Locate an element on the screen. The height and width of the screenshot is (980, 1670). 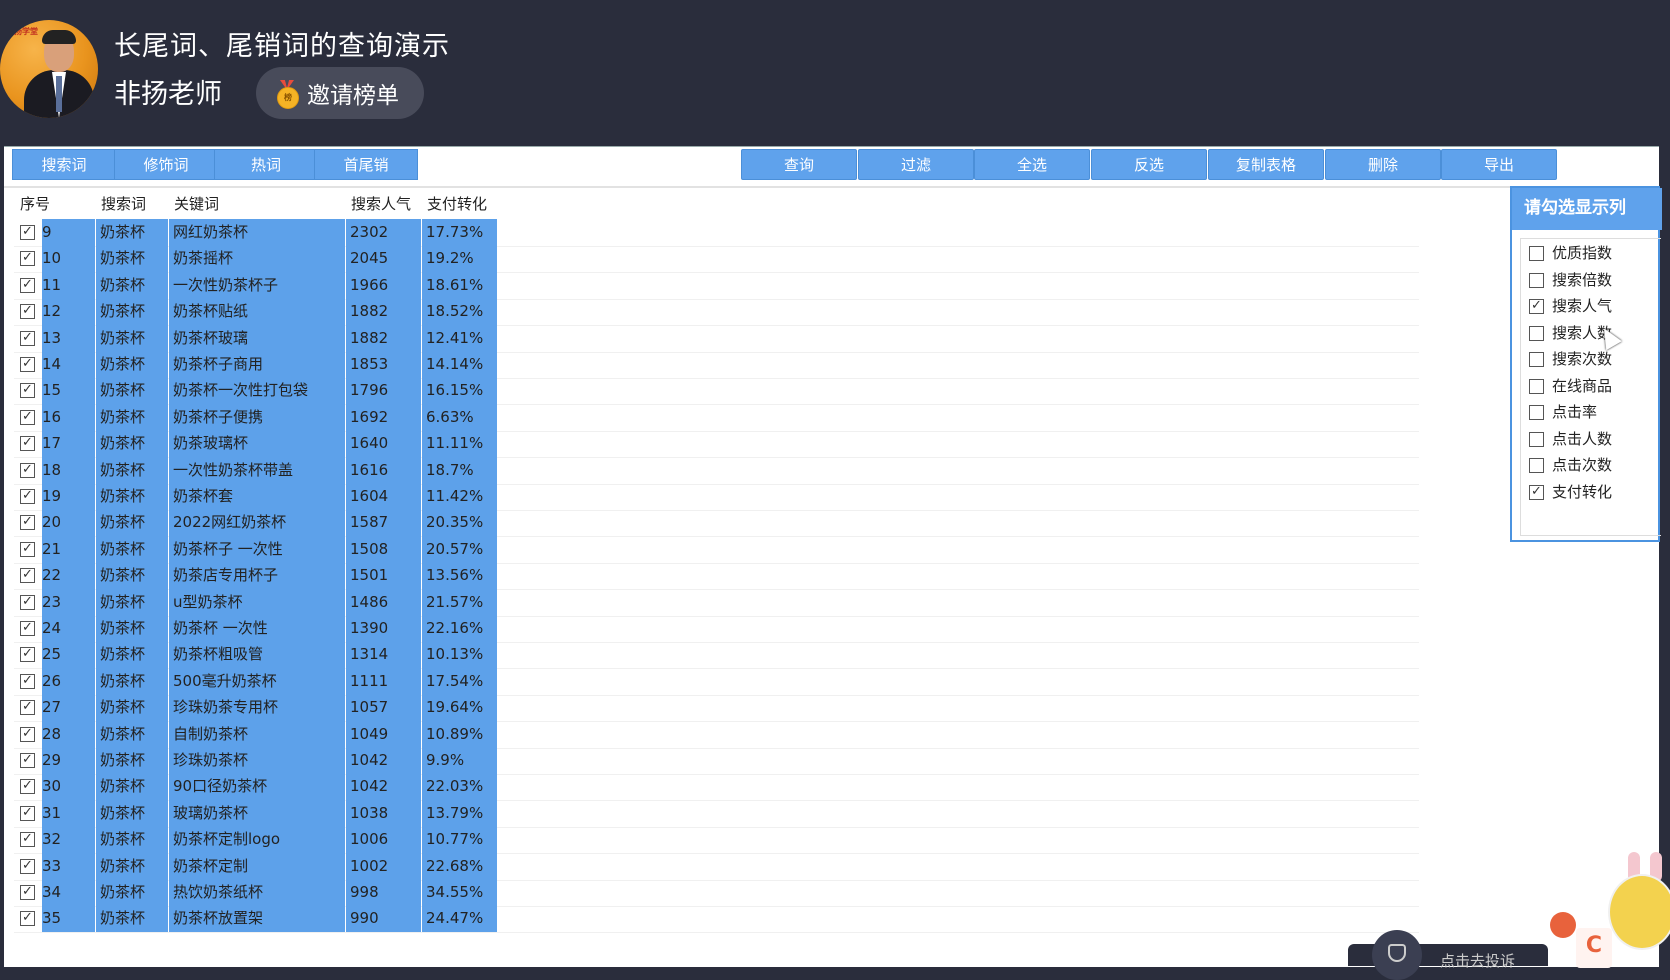
cell-keyword: 奶茶杯子商用 is located at coordinates (257, 364).